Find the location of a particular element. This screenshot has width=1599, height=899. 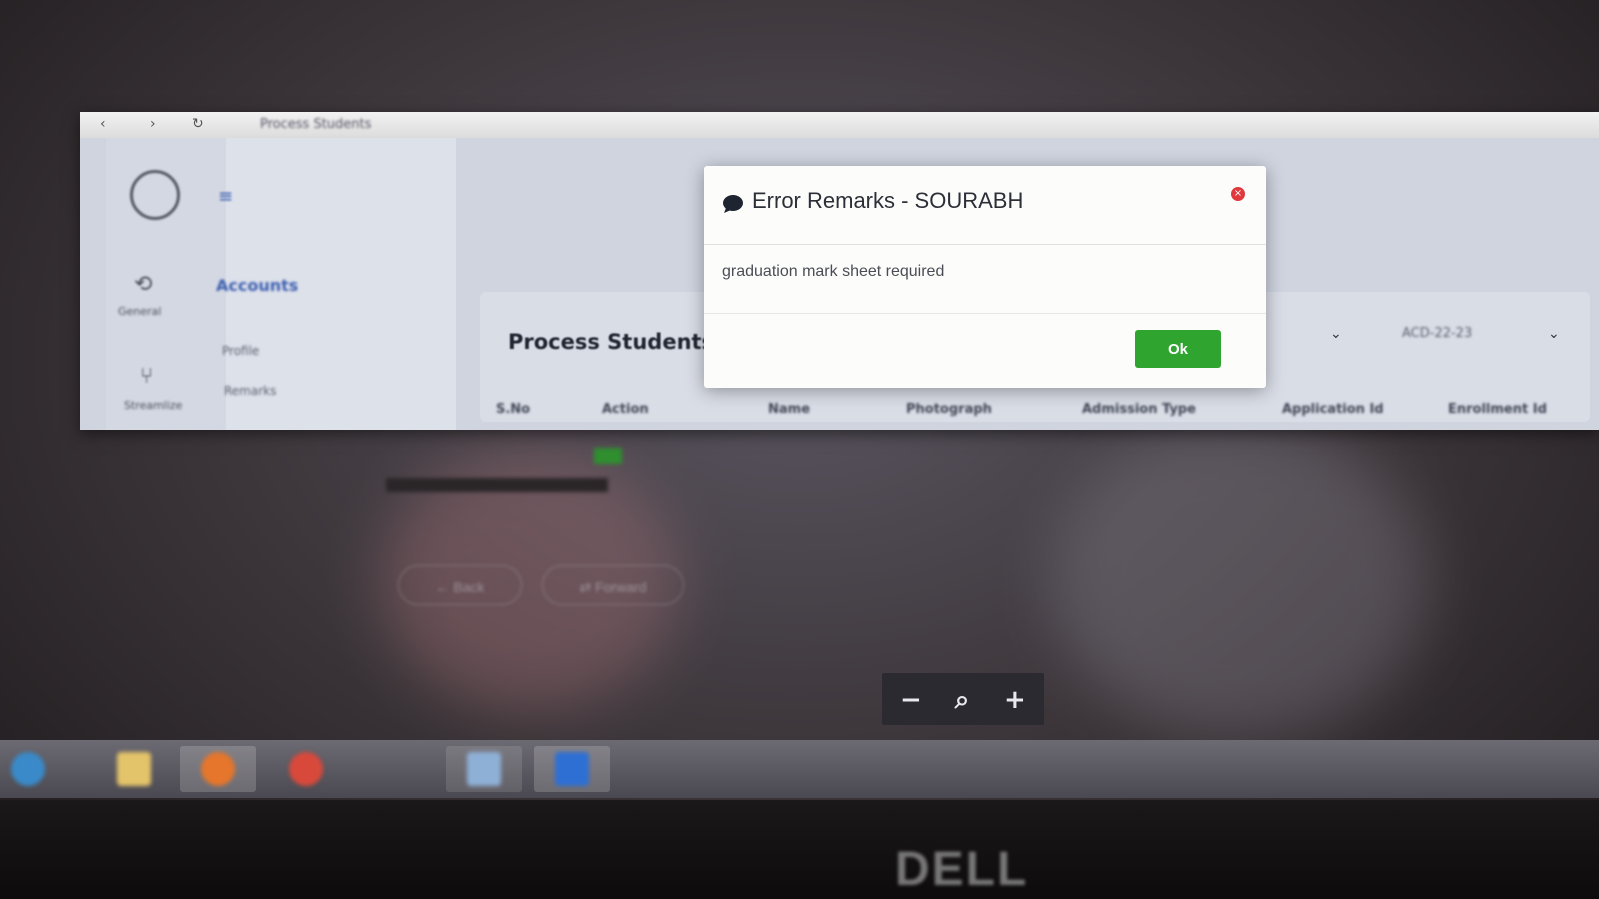

progress-bar is located at coordinates (497, 485).